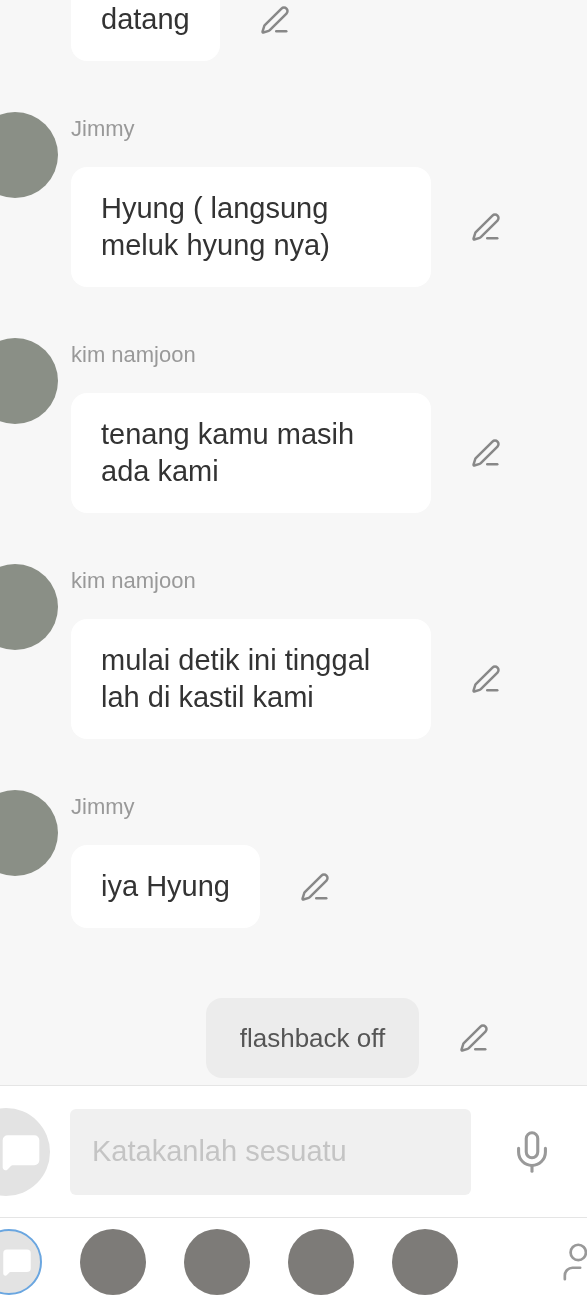 This screenshot has height=1306, width=587. I want to click on message-bubble: datang, so click(145, 30).